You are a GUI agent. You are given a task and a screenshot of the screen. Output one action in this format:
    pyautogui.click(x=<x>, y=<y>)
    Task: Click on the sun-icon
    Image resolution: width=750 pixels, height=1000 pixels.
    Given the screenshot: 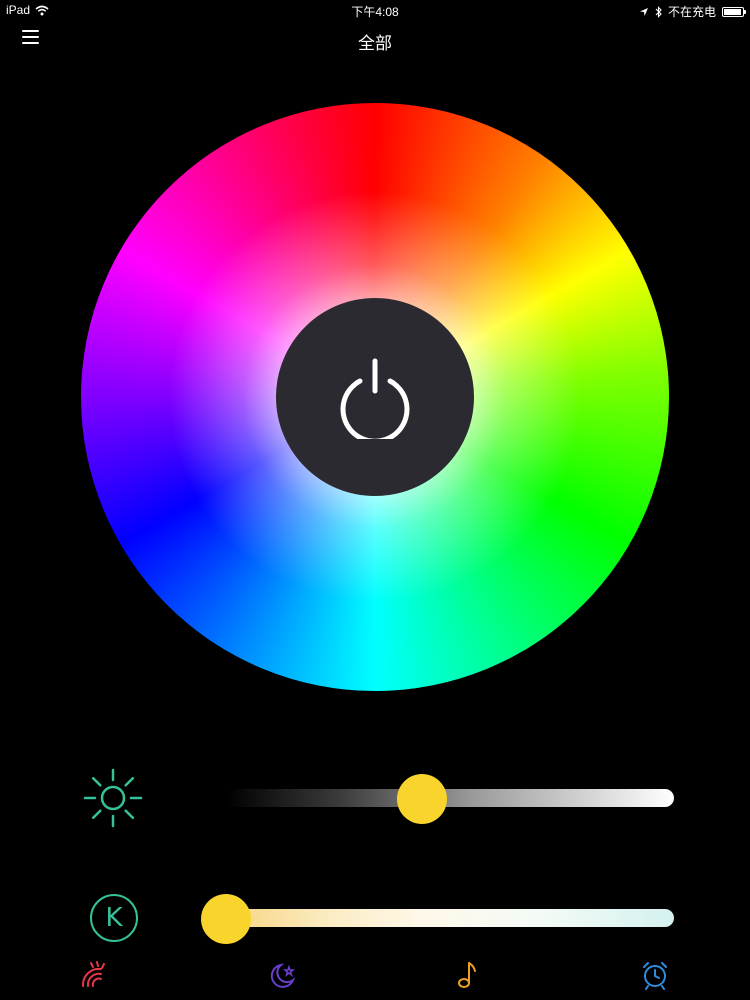 What is the action you would take?
    pyautogui.click(x=113, y=798)
    